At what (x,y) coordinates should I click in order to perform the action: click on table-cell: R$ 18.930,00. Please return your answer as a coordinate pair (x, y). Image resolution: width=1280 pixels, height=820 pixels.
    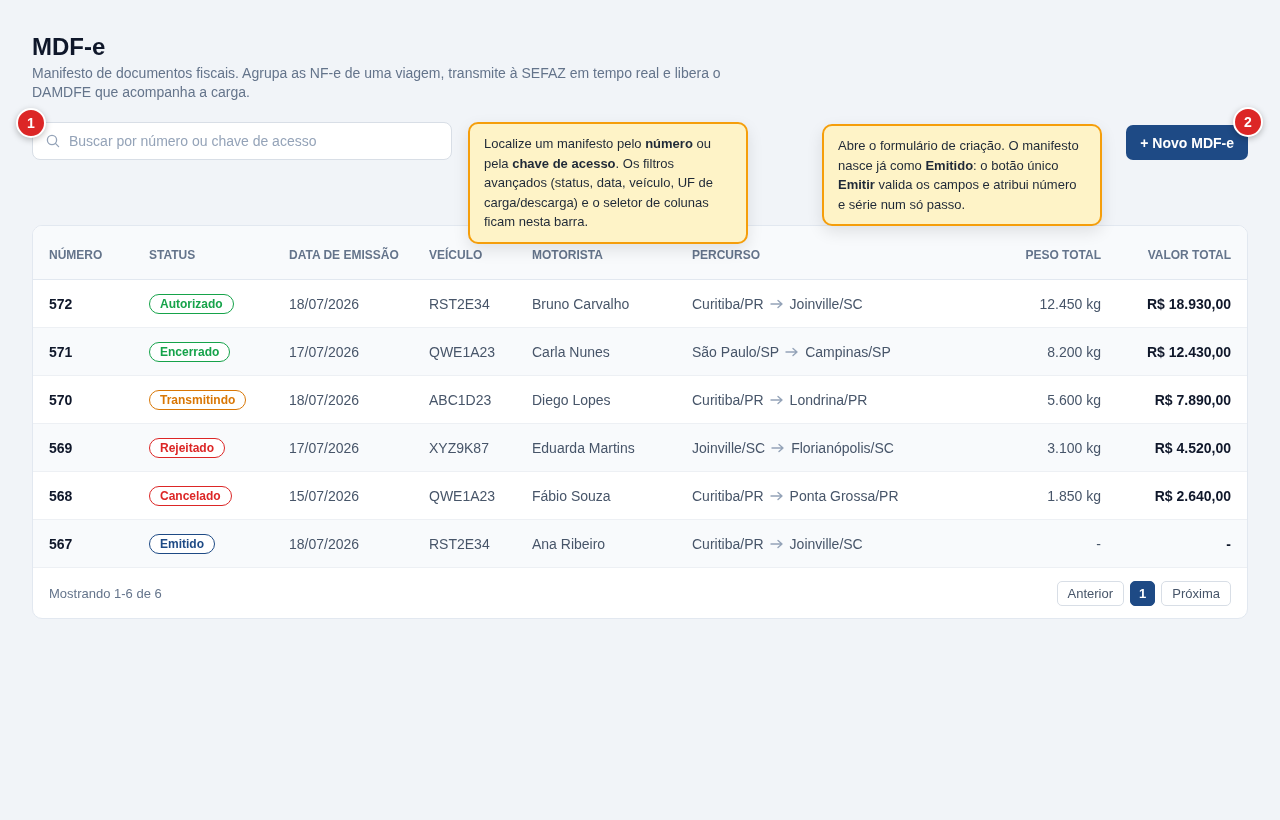
    Looking at the image, I should click on (1188, 303).